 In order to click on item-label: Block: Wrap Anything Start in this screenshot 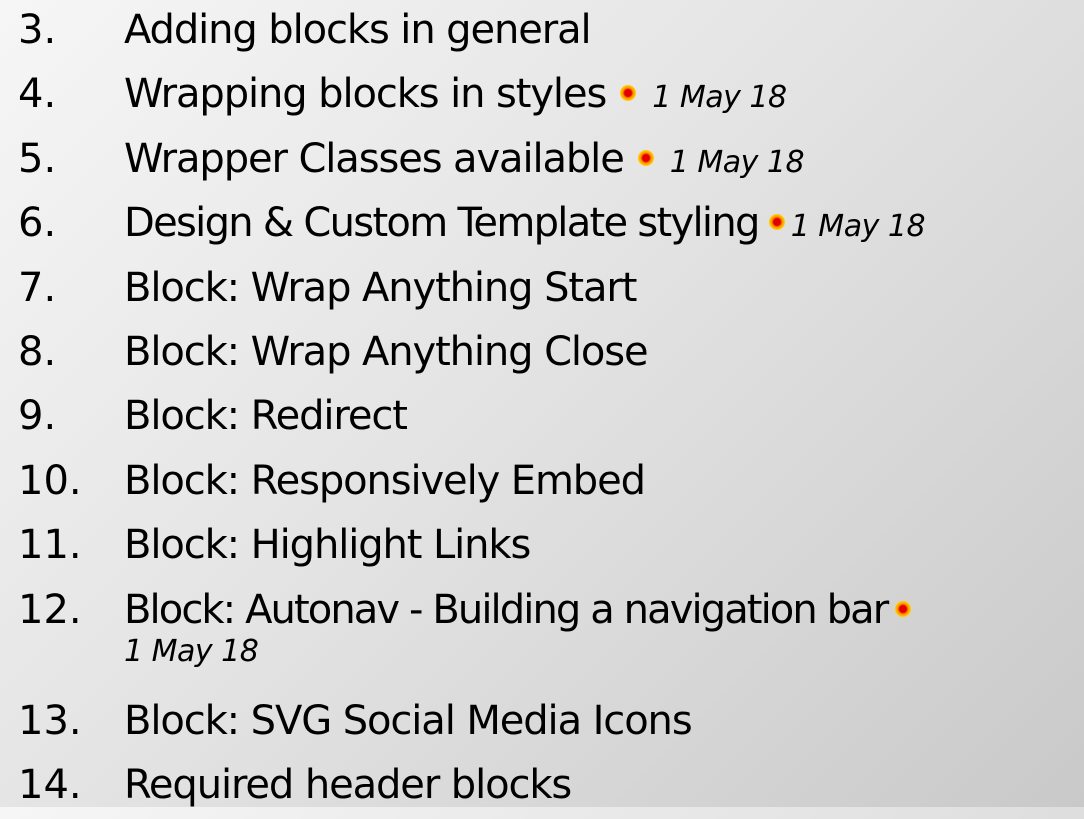, I will do `click(380, 287)`.